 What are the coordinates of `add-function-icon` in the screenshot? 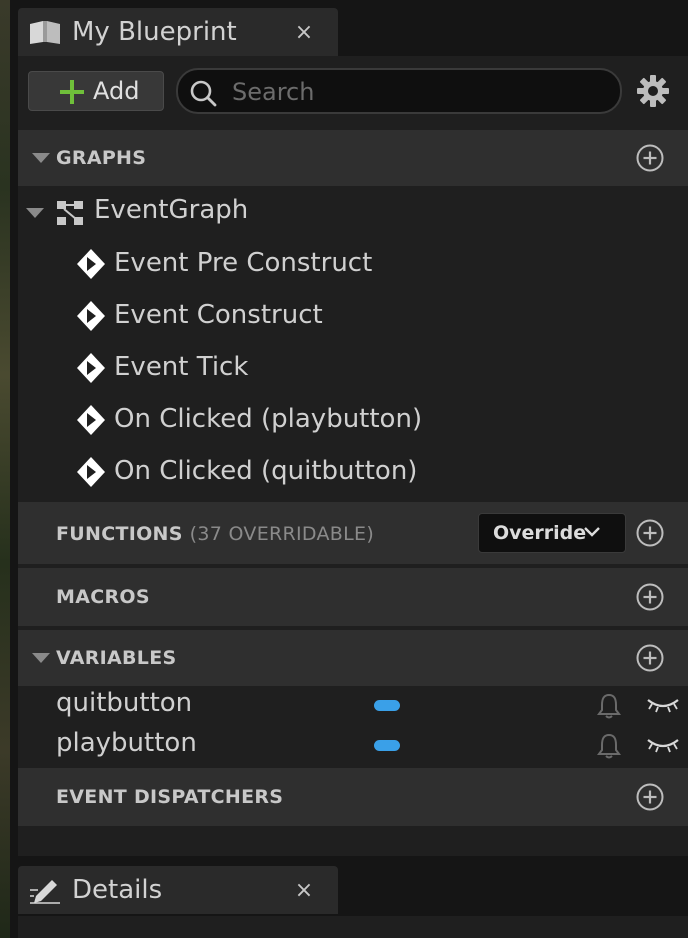 It's located at (650, 533).